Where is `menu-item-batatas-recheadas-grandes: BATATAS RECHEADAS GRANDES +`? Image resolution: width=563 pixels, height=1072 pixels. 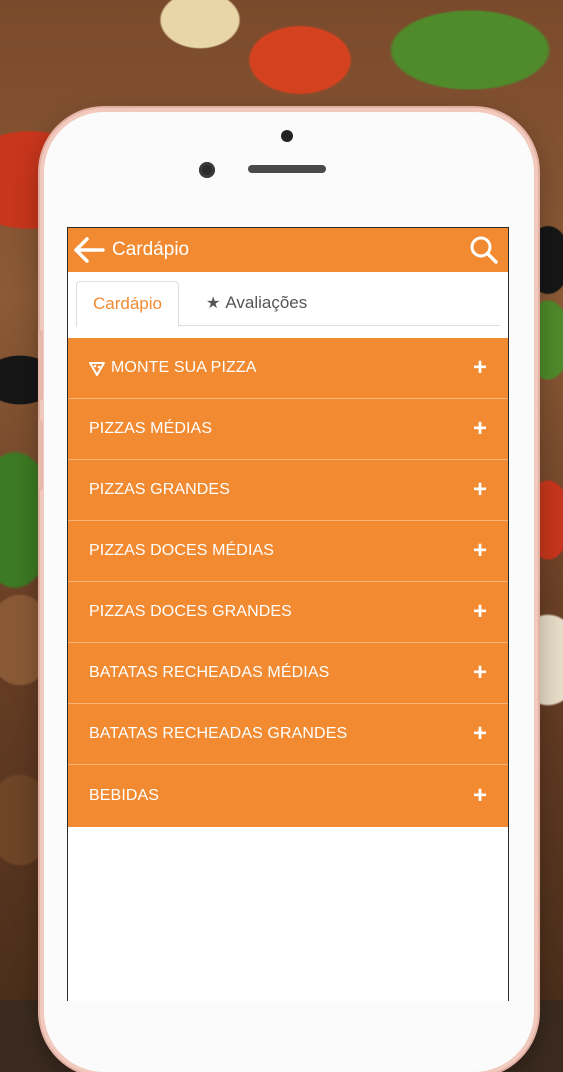 menu-item-batatas-recheadas-grandes: BATATAS RECHEADAS GRANDES + is located at coordinates (288, 734).